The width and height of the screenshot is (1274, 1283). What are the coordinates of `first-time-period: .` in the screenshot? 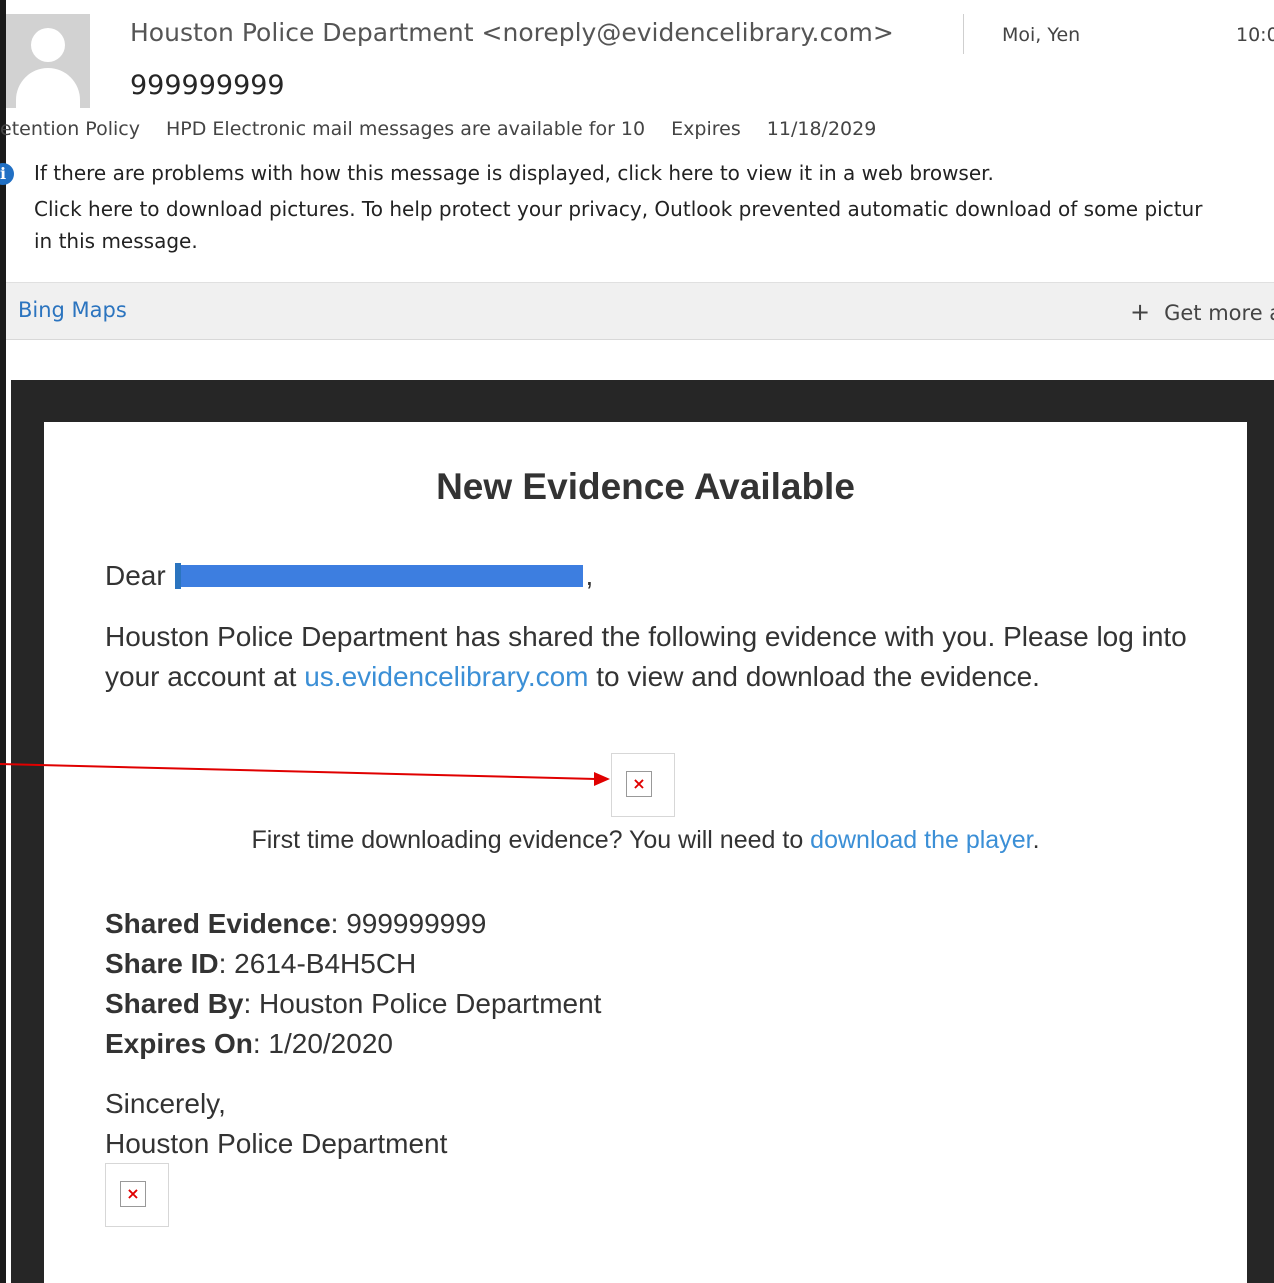 It's located at (1036, 840).